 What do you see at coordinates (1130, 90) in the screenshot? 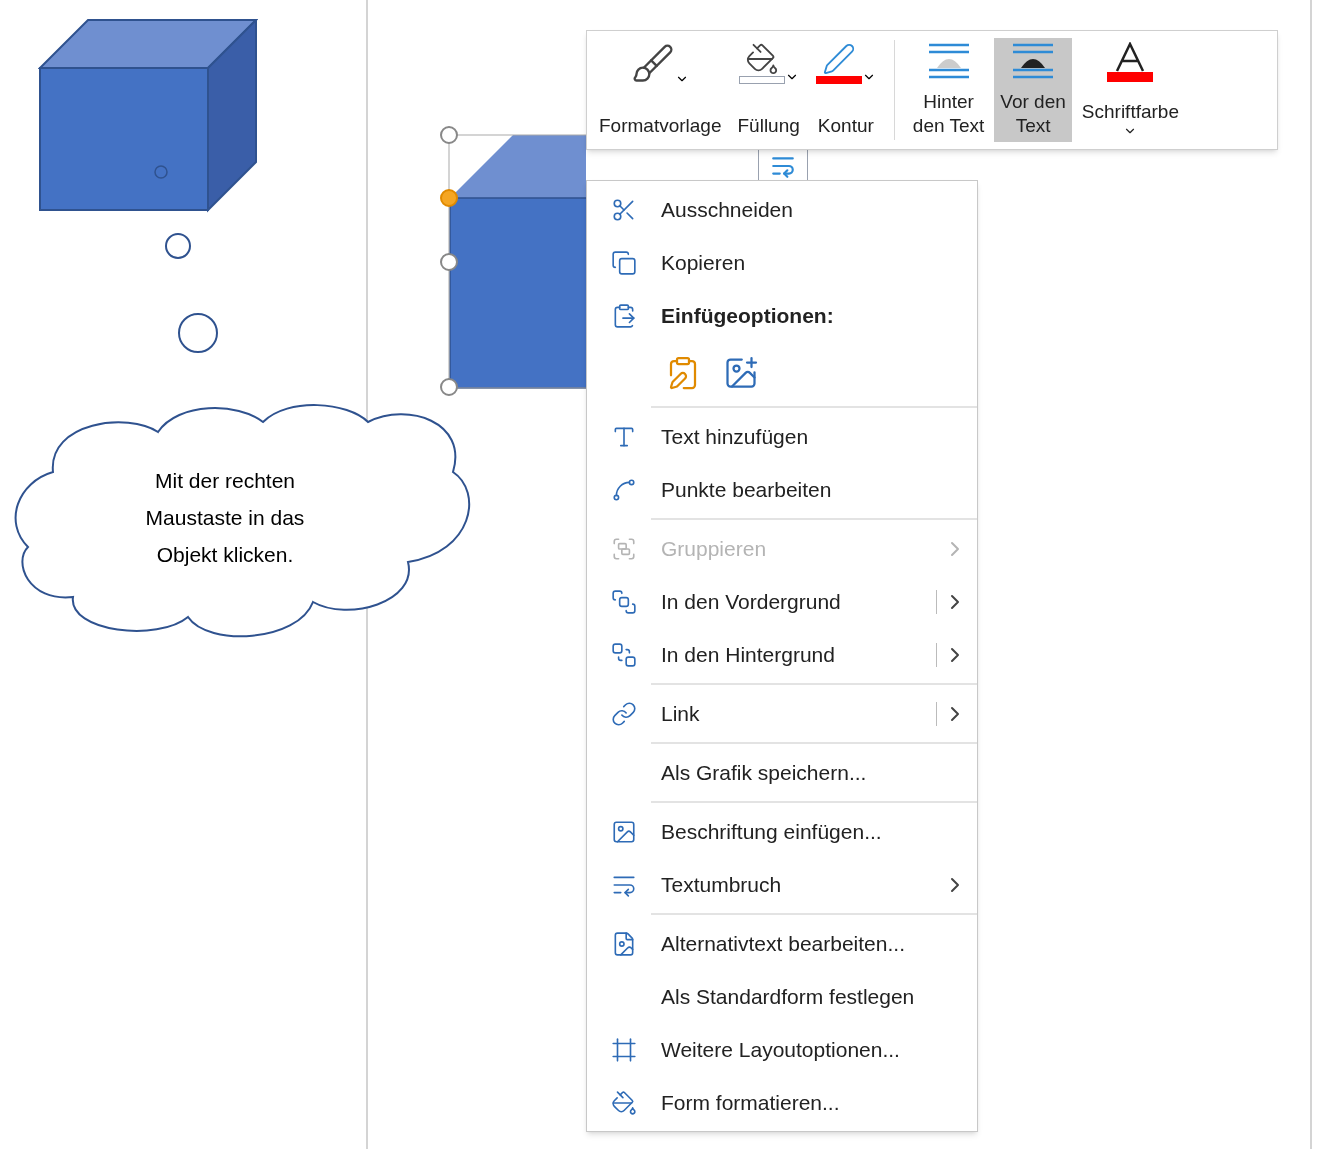
I see `toolbar-button: Schriftfarbe` at bounding box center [1130, 90].